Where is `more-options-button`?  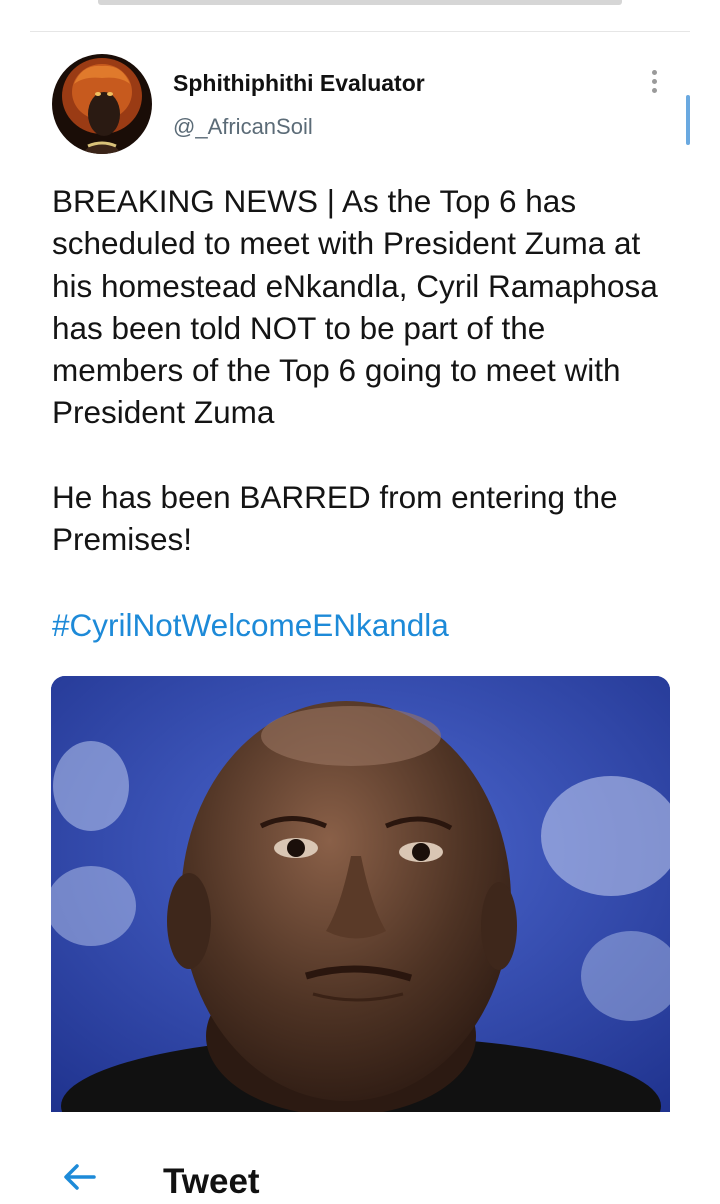 more-options-button is located at coordinates (654, 85).